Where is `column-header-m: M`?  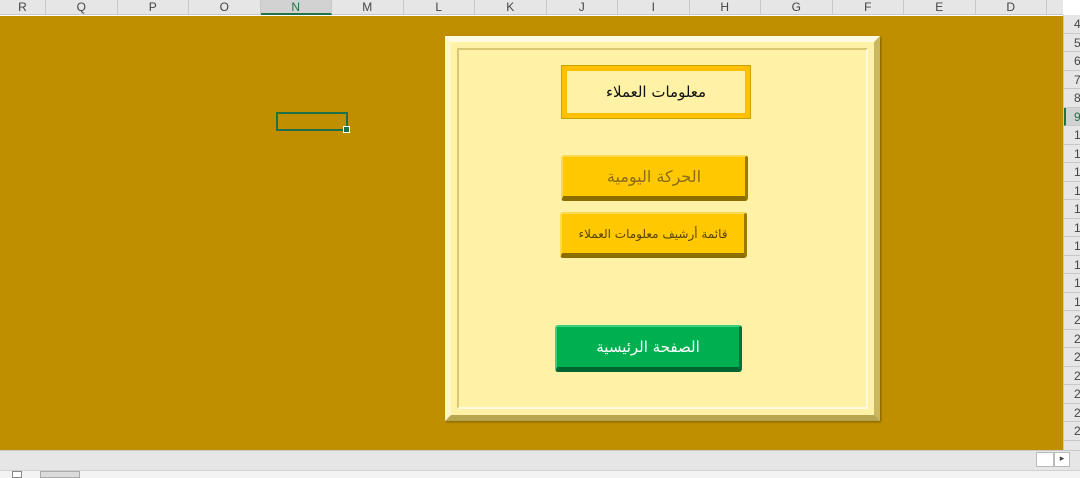 column-header-m: M is located at coordinates (368, 7).